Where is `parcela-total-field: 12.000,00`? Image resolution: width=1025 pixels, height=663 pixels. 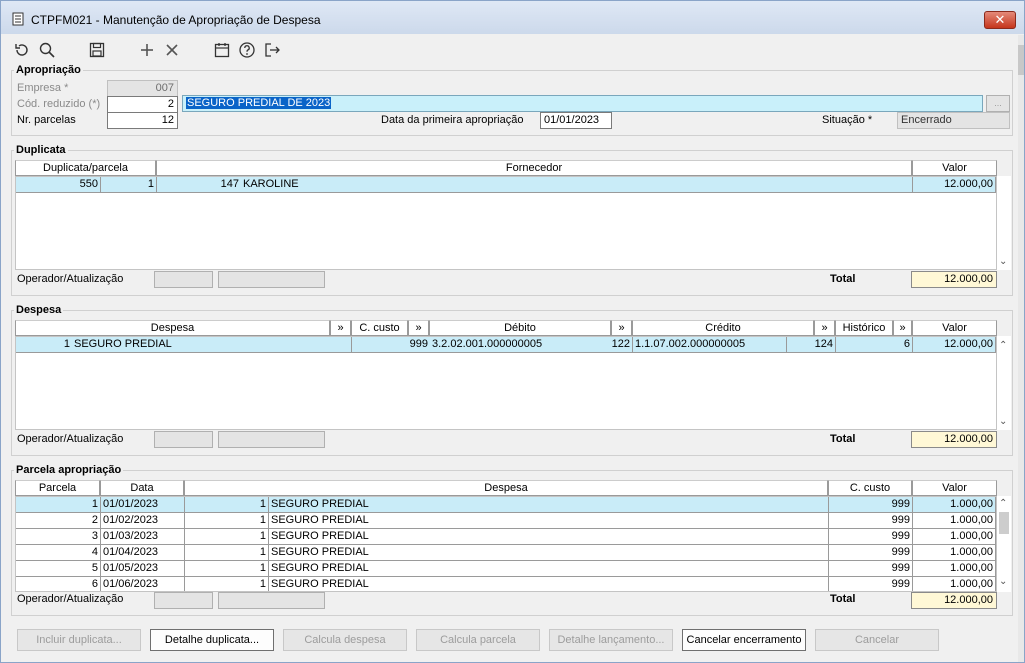 parcela-total-field: 12.000,00 is located at coordinates (954, 600).